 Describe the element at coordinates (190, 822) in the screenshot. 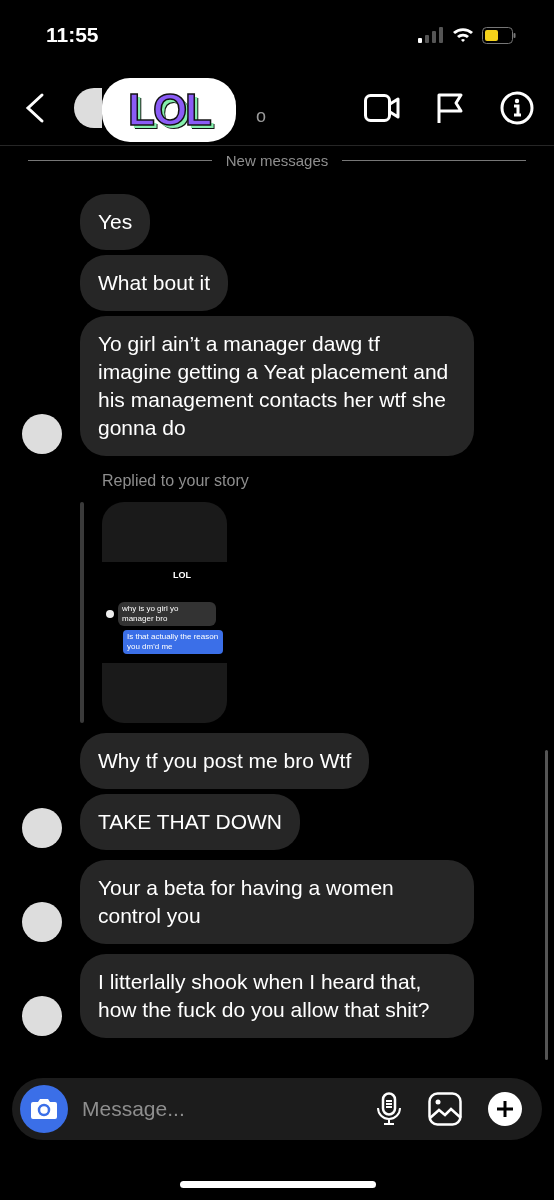

I see `message-bubble: TAKE THAT DOWN` at that location.